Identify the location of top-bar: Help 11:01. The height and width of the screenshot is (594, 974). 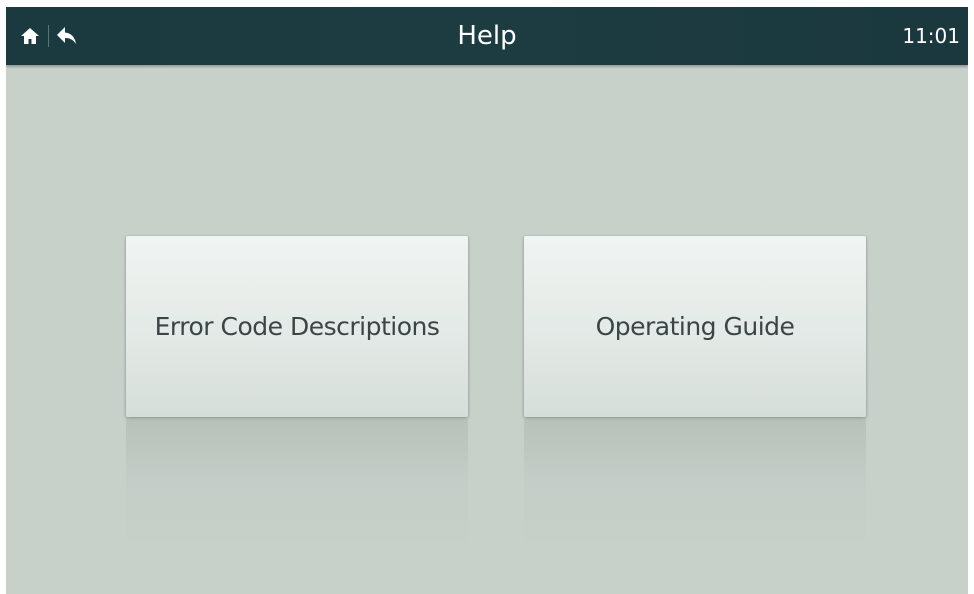
(487, 36).